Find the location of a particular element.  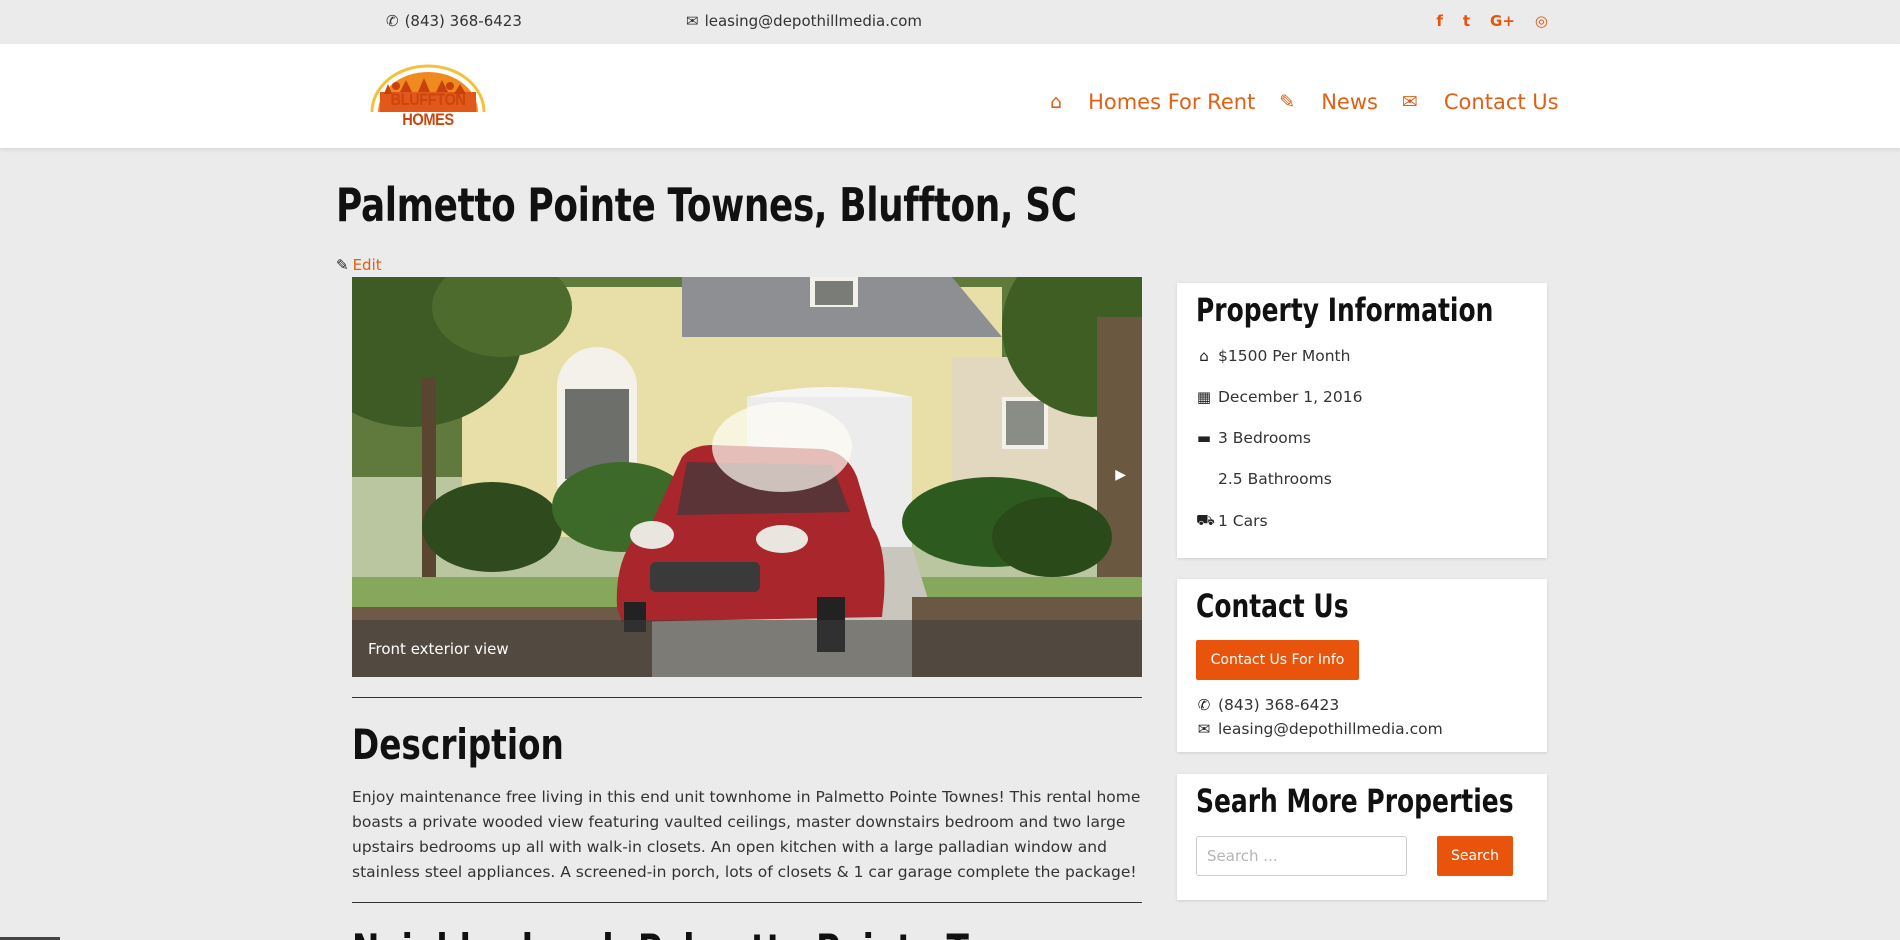

contact-email-text: leasing@depothillmedia.com is located at coordinates (1330, 729).